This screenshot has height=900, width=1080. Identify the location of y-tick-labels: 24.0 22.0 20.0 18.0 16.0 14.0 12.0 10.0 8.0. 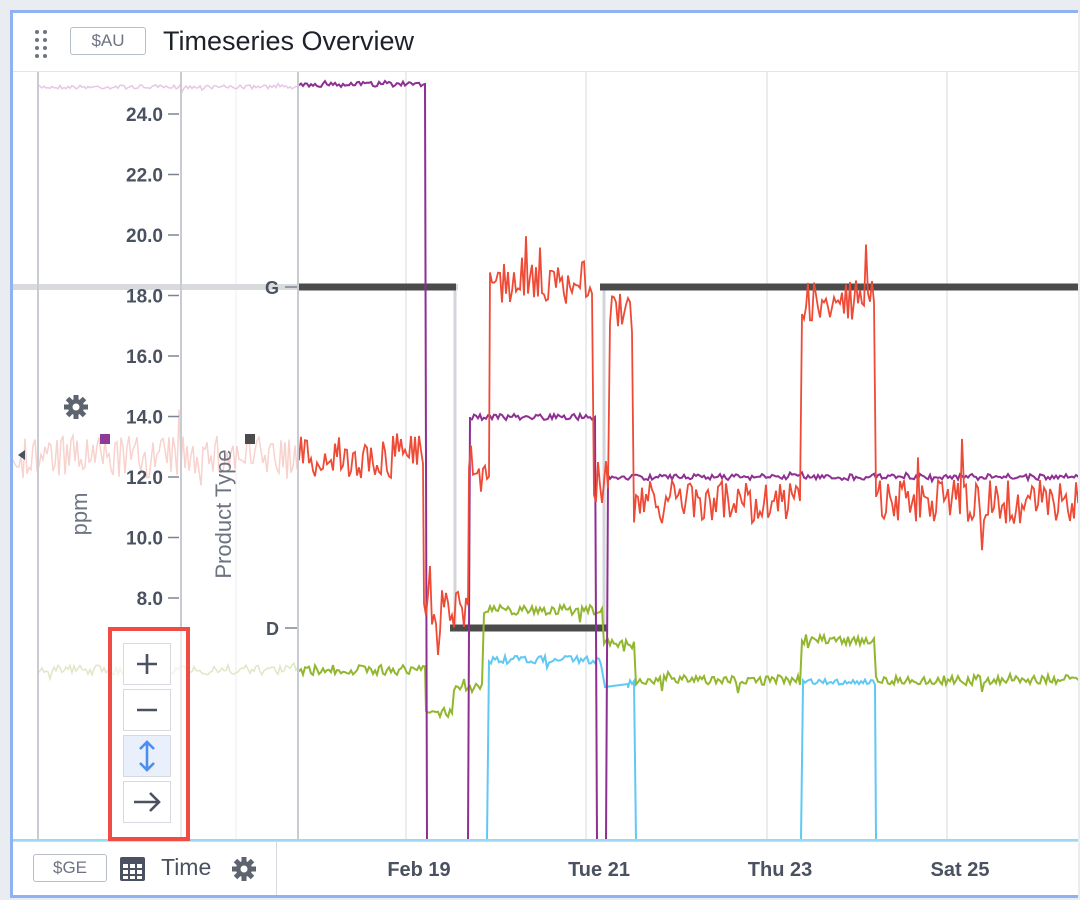
(152, 357).